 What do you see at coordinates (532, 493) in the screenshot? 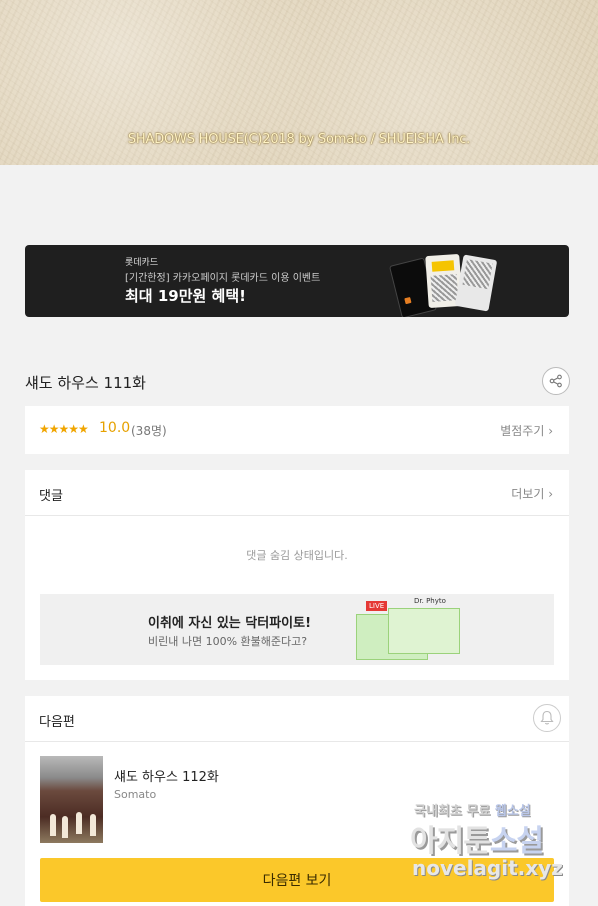
I see `comments-more-link: 더보기 ›` at bounding box center [532, 493].